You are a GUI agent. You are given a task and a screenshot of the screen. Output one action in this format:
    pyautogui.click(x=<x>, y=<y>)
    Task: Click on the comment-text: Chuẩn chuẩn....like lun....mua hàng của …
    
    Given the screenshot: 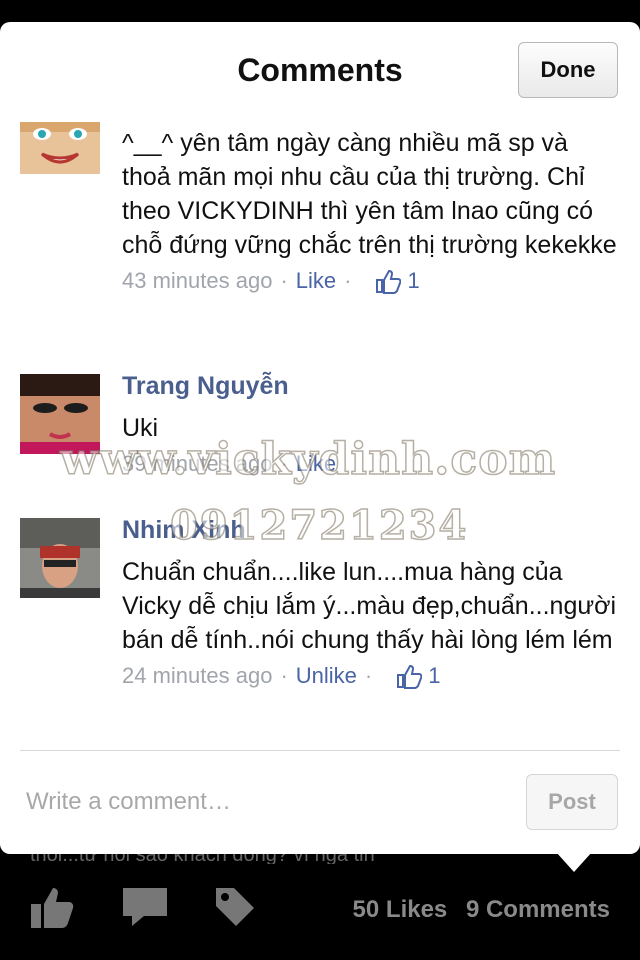 What is the action you would take?
    pyautogui.click(x=369, y=606)
    